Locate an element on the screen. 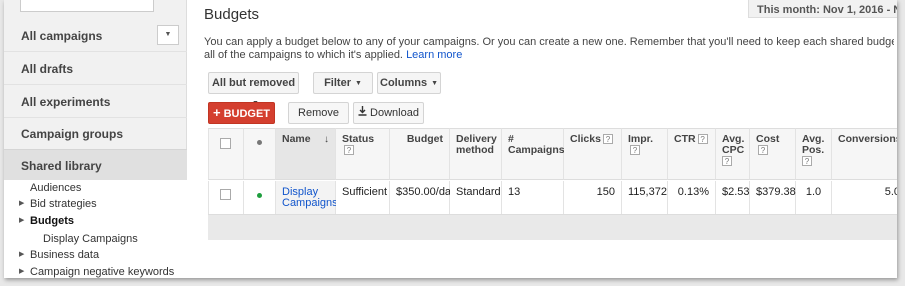 The height and width of the screenshot is (286, 905). submenu-item-display-campaigns: Display Campaigns is located at coordinates (90, 239).